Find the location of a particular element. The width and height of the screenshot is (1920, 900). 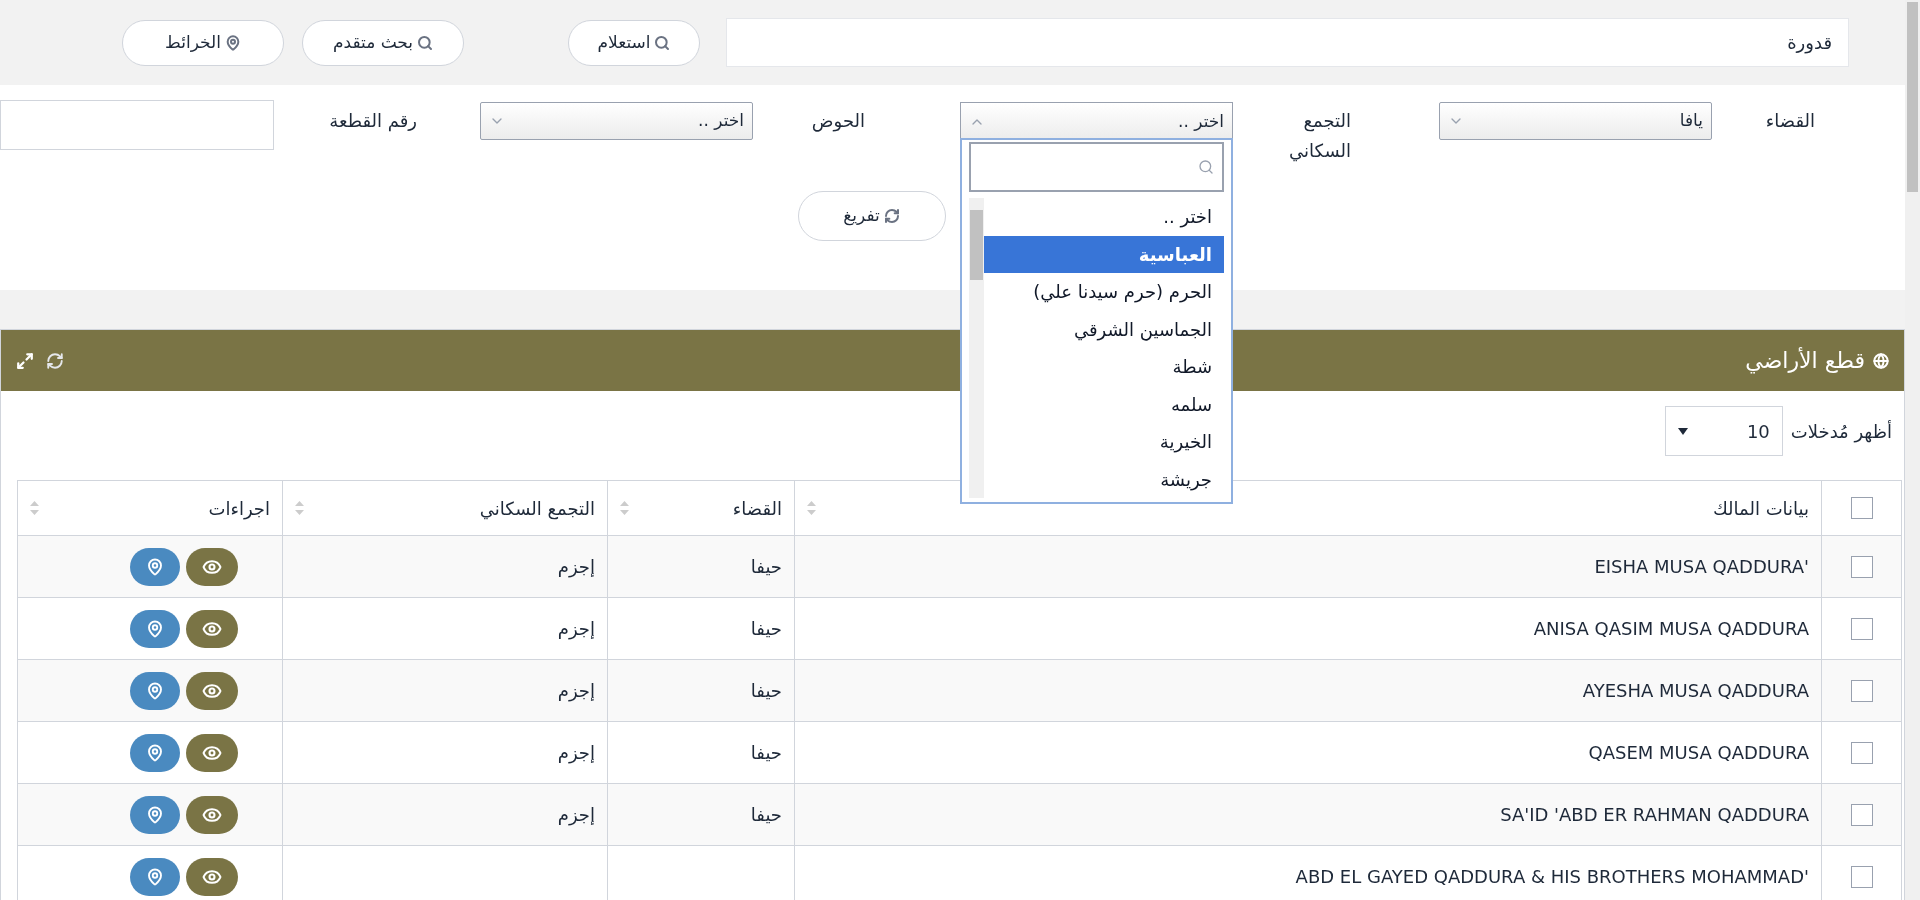

dropdown-option: الخيرية is located at coordinates (1104, 442).